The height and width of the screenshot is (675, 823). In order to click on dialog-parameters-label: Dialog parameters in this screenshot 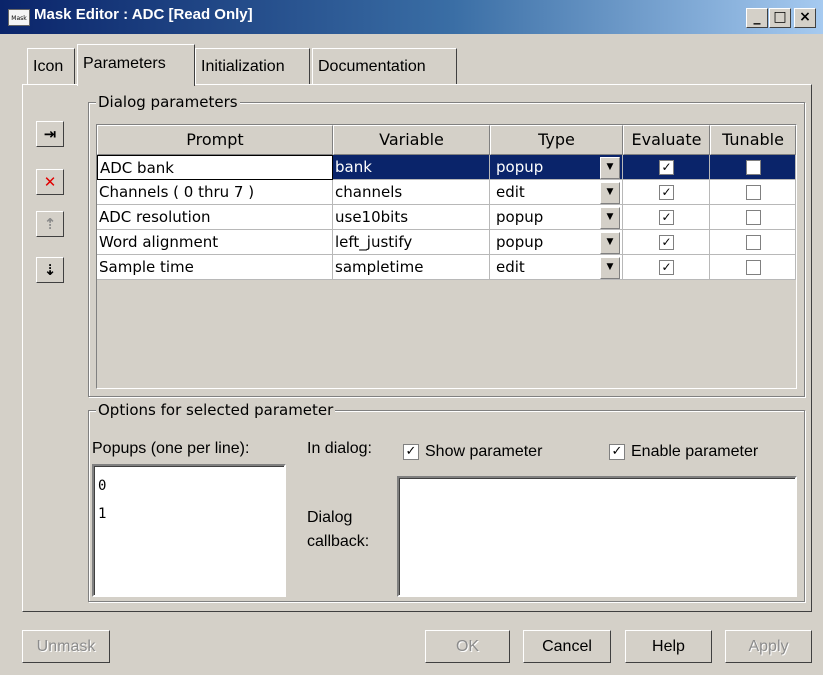, I will do `click(168, 102)`.